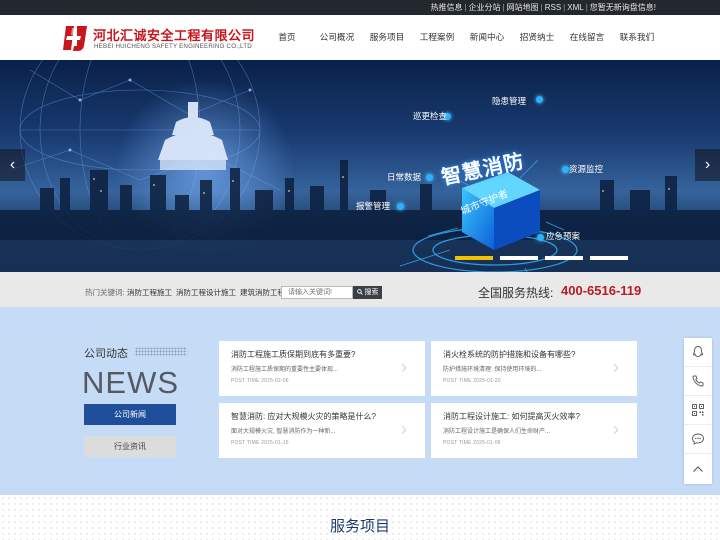  What do you see at coordinates (472, 443) in the screenshot?
I see `news-card-date: POST TIME 2025-01-06` at bounding box center [472, 443].